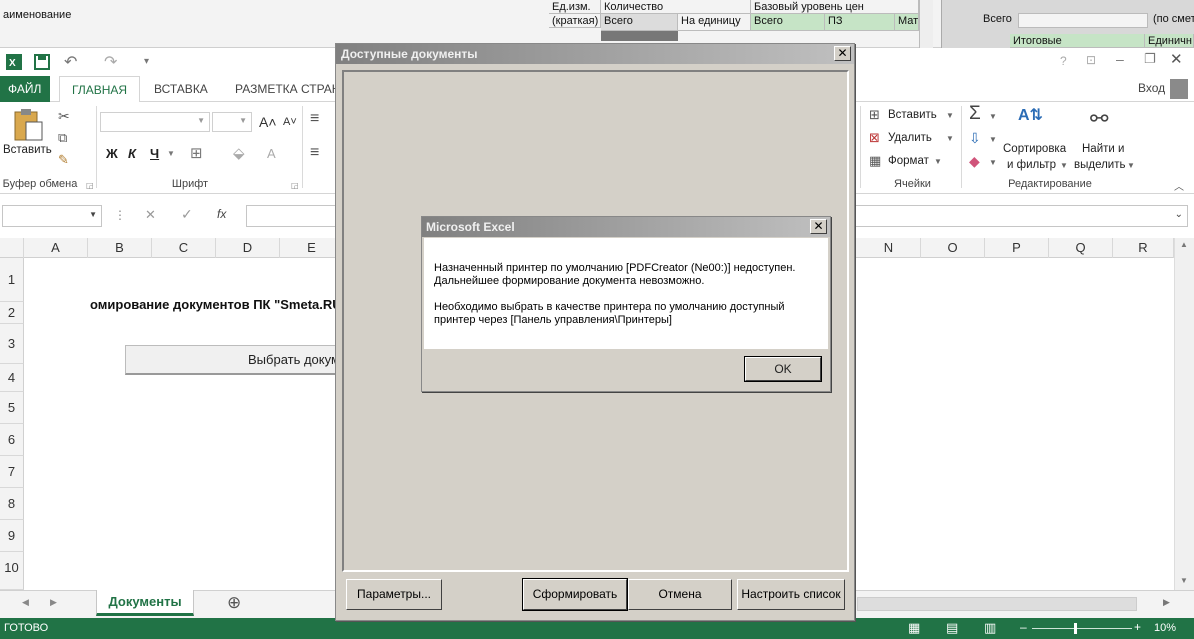 The height and width of the screenshot is (639, 1194). What do you see at coordinates (196, 153) in the screenshot?
I see `borders-icon: ⊞` at bounding box center [196, 153].